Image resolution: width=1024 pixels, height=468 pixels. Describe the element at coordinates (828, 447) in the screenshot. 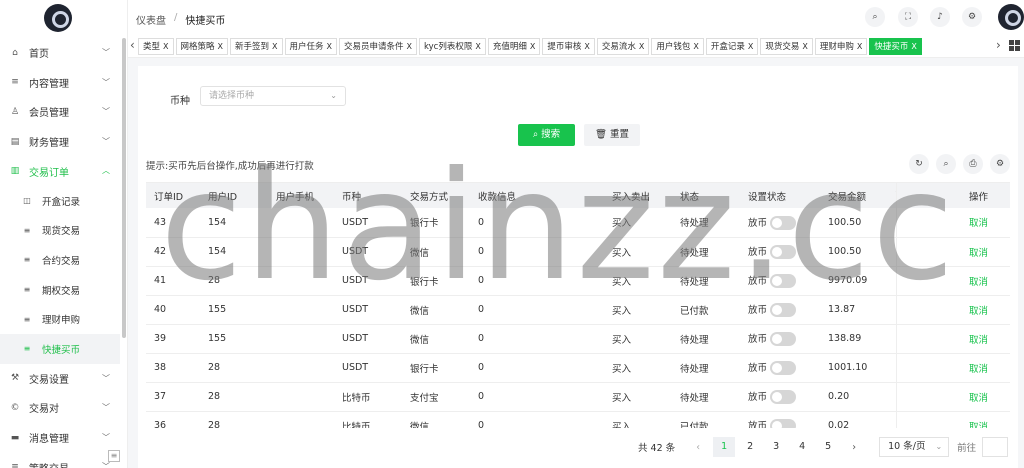

I see `page-number: 5` at that location.